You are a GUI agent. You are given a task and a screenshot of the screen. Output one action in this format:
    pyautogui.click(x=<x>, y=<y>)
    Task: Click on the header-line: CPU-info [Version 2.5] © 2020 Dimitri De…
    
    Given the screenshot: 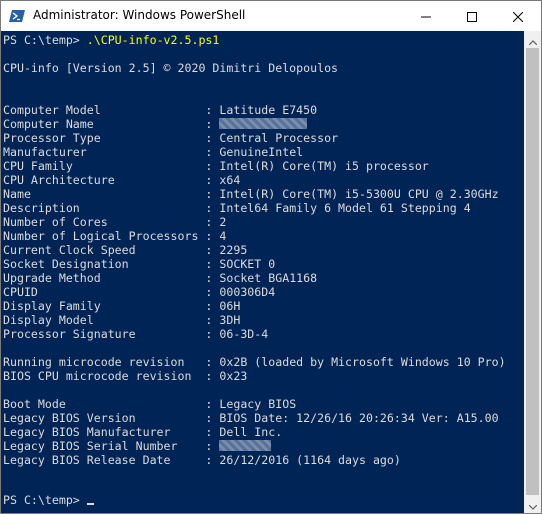 What is the action you would take?
    pyautogui.click(x=171, y=68)
    